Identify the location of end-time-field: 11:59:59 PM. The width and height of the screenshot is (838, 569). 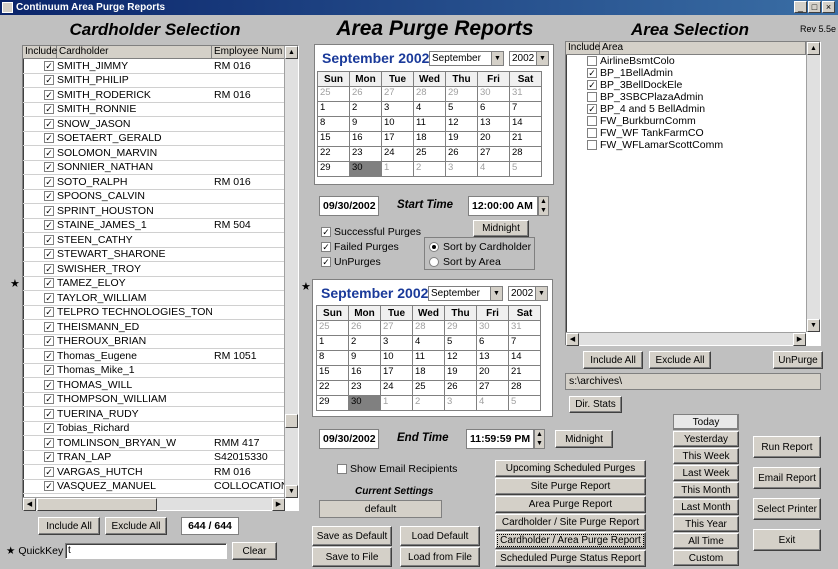
(500, 439).